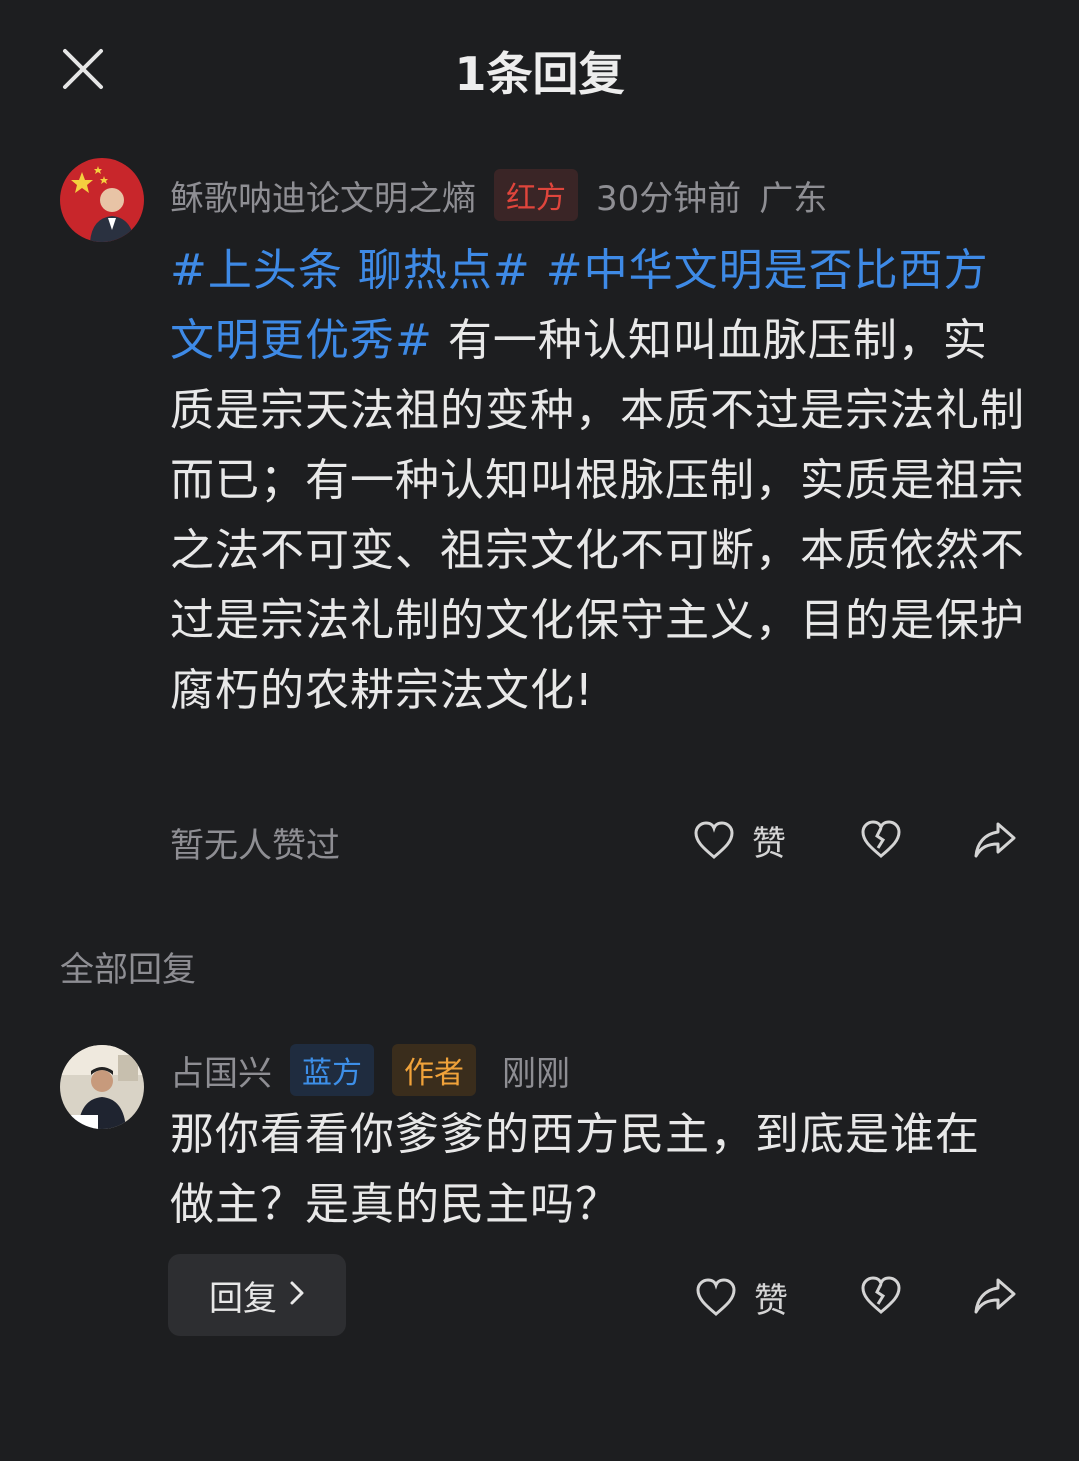 The width and height of the screenshot is (1079, 1461). What do you see at coordinates (536, 195) in the screenshot?
I see `side-badge: 红方` at bounding box center [536, 195].